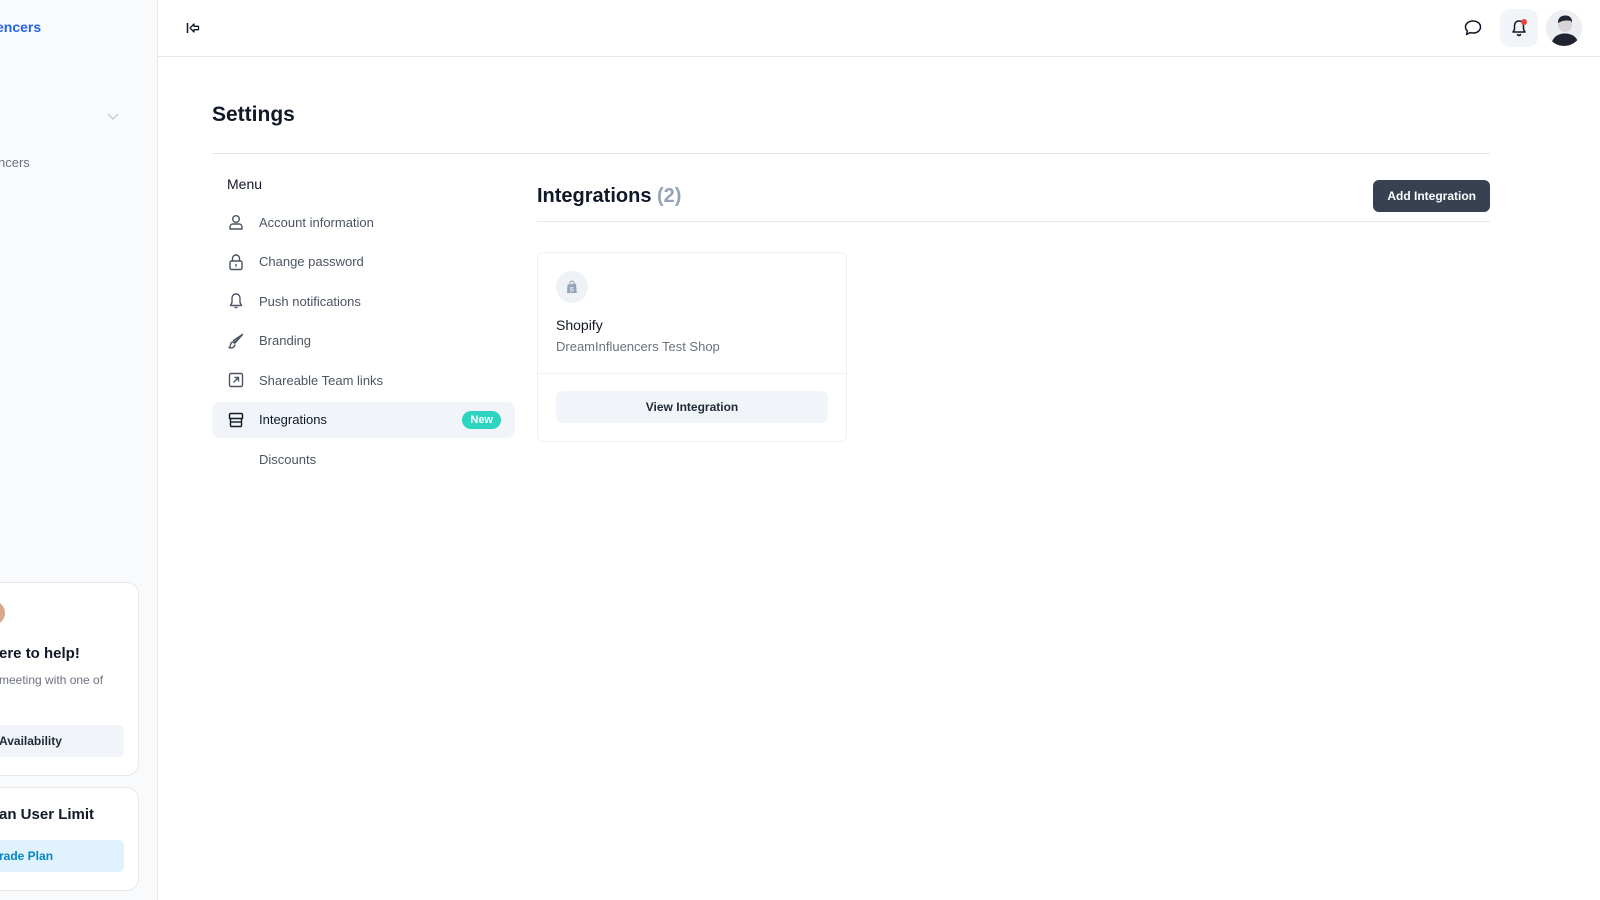 The width and height of the screenshot is (1600, 900). What do you see at coordinates (236, 460) in the screenshot?
I see `discount-icon-placeholder` at bounding box center [236, 460].